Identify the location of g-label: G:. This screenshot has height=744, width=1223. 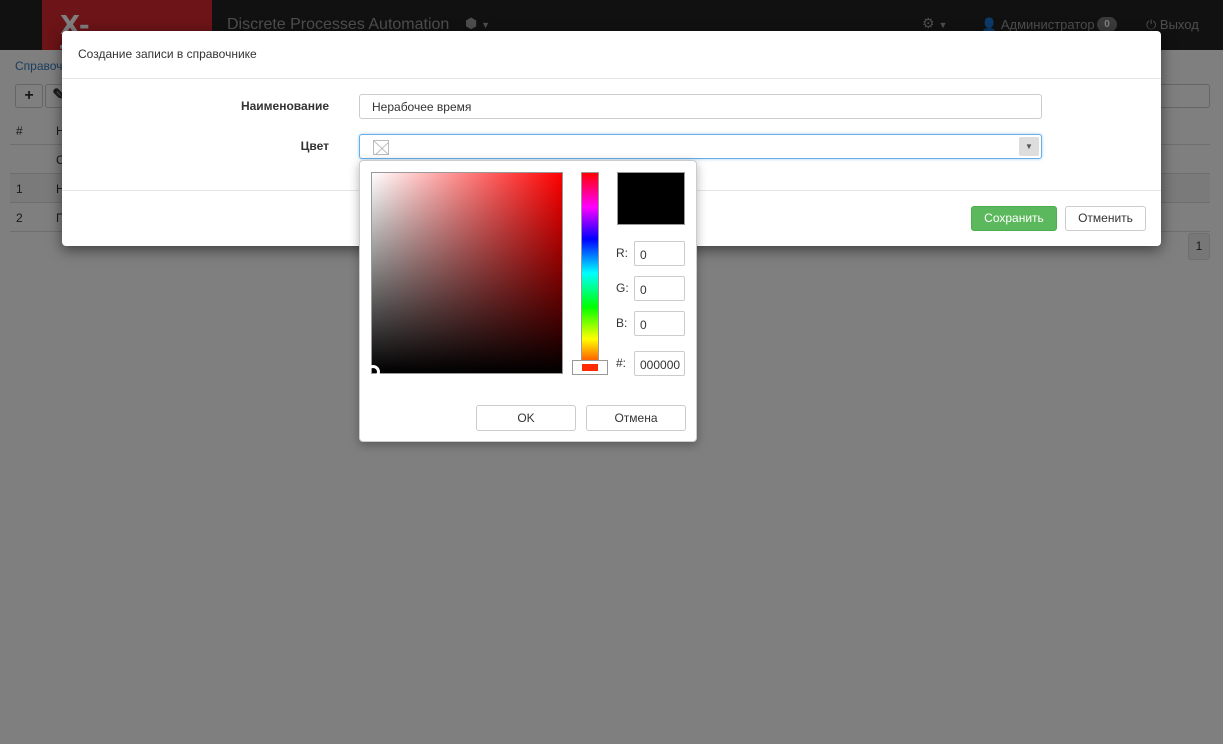
(622, 288).